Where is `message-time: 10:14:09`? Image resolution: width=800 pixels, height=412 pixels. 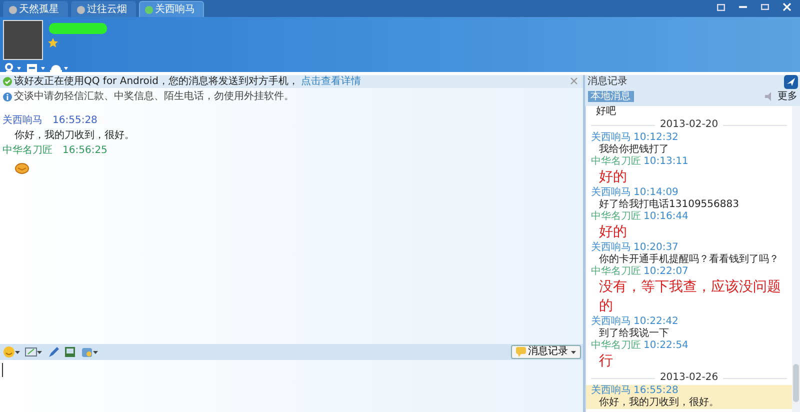 message-time: 10:14:09 is located at coordinates (656, 192).